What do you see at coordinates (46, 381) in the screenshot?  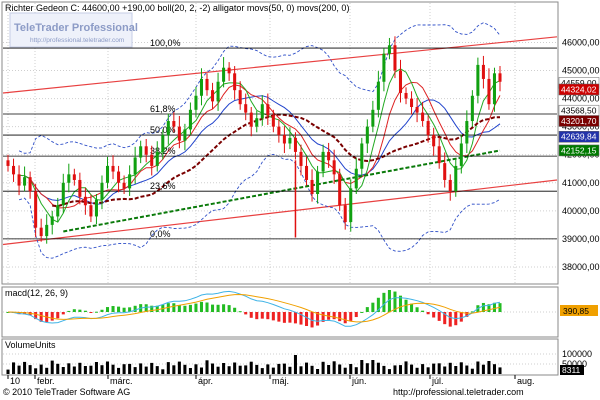 I see `time-tick-label: febr.` at bounding box center [46, 381].